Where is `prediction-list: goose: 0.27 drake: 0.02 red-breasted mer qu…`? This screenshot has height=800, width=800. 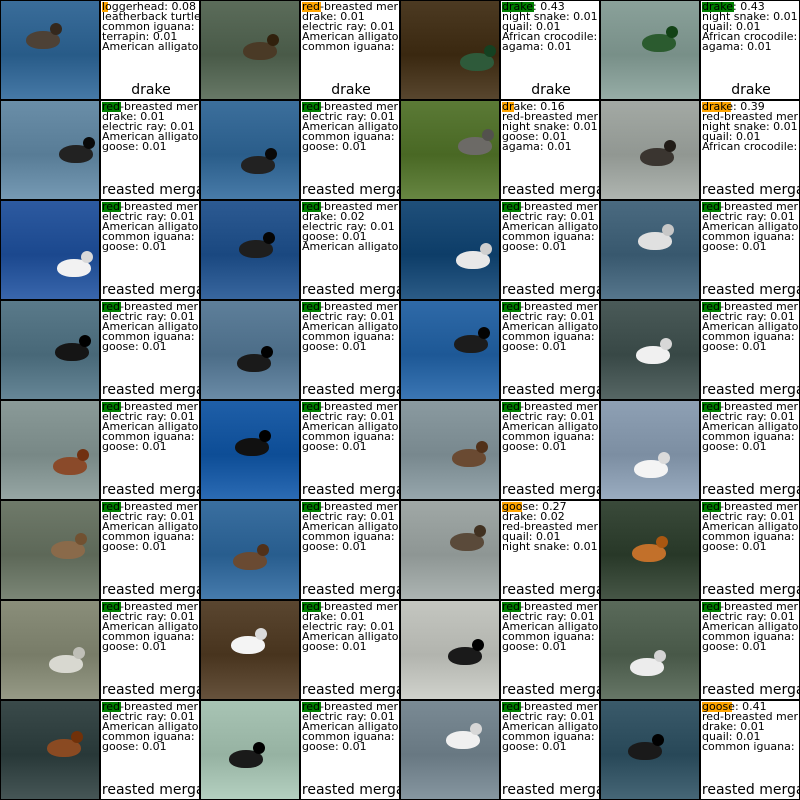
prediction-list: goose: 0.27 drake: 0.02 red-breasted mer qu… is located at coordinates (550, 526).